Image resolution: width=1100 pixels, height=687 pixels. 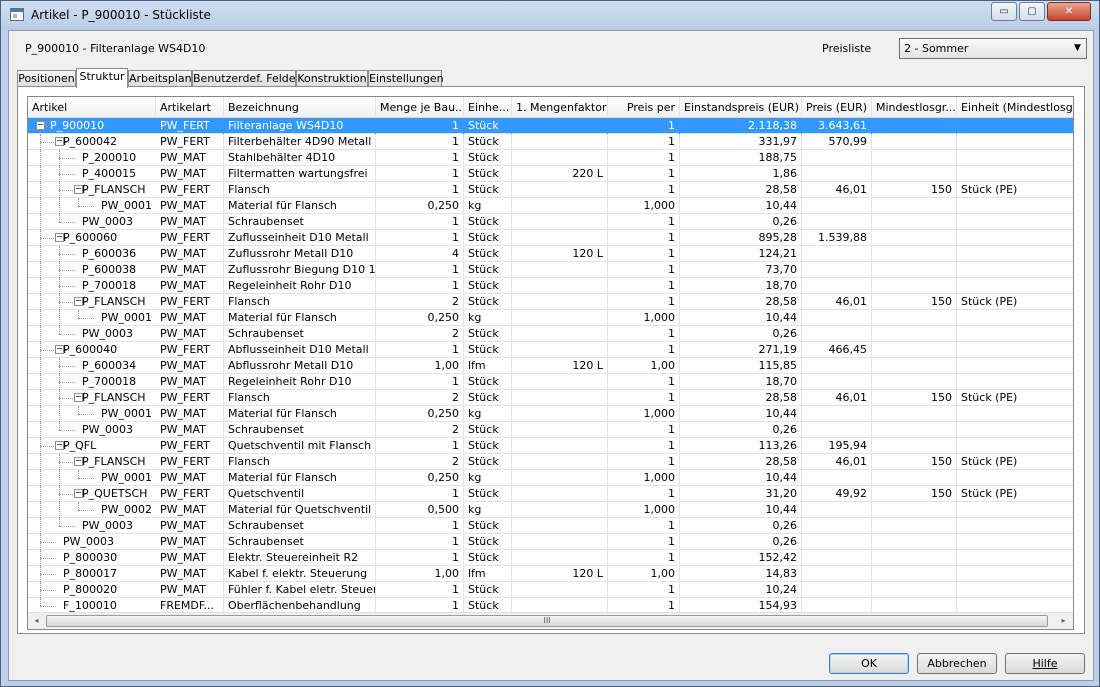 What do you see at coordinates (420, 206) in the screenshot?
I see `menge-cell: 0,250` at bounding box center [420, 206].